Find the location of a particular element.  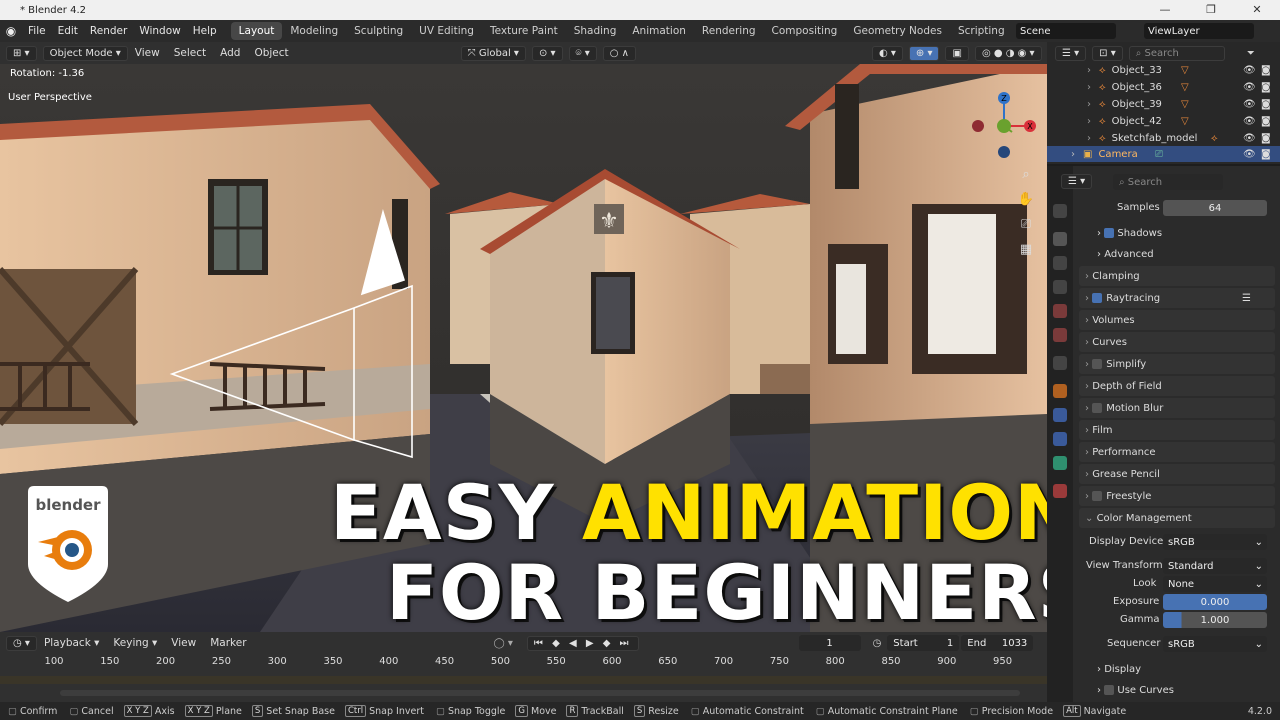

use-curves-subpanel: › Use Curves is located at coordinates (1135, 690).